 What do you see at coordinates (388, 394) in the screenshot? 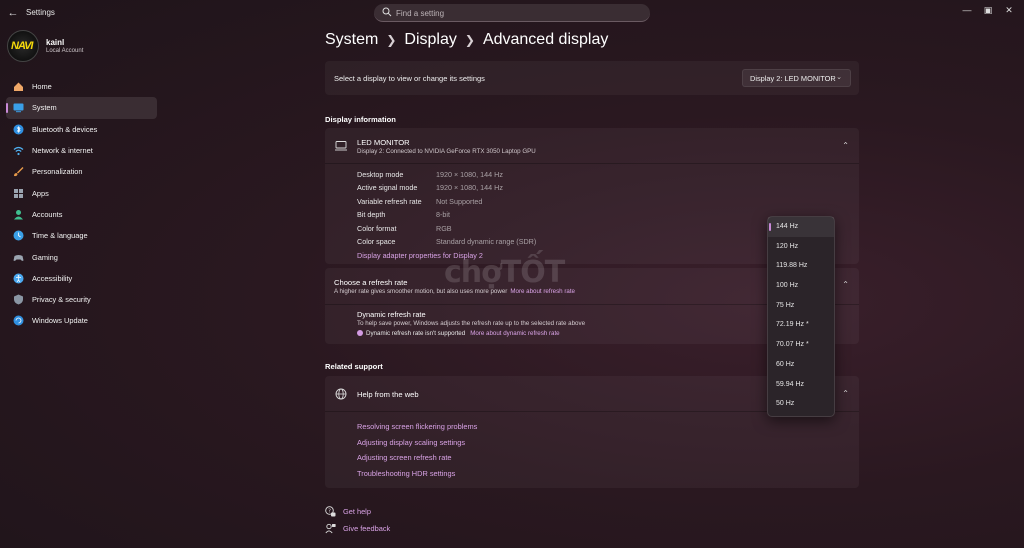
I see `help-title: Help from the web` at bounding box center [388, 394].